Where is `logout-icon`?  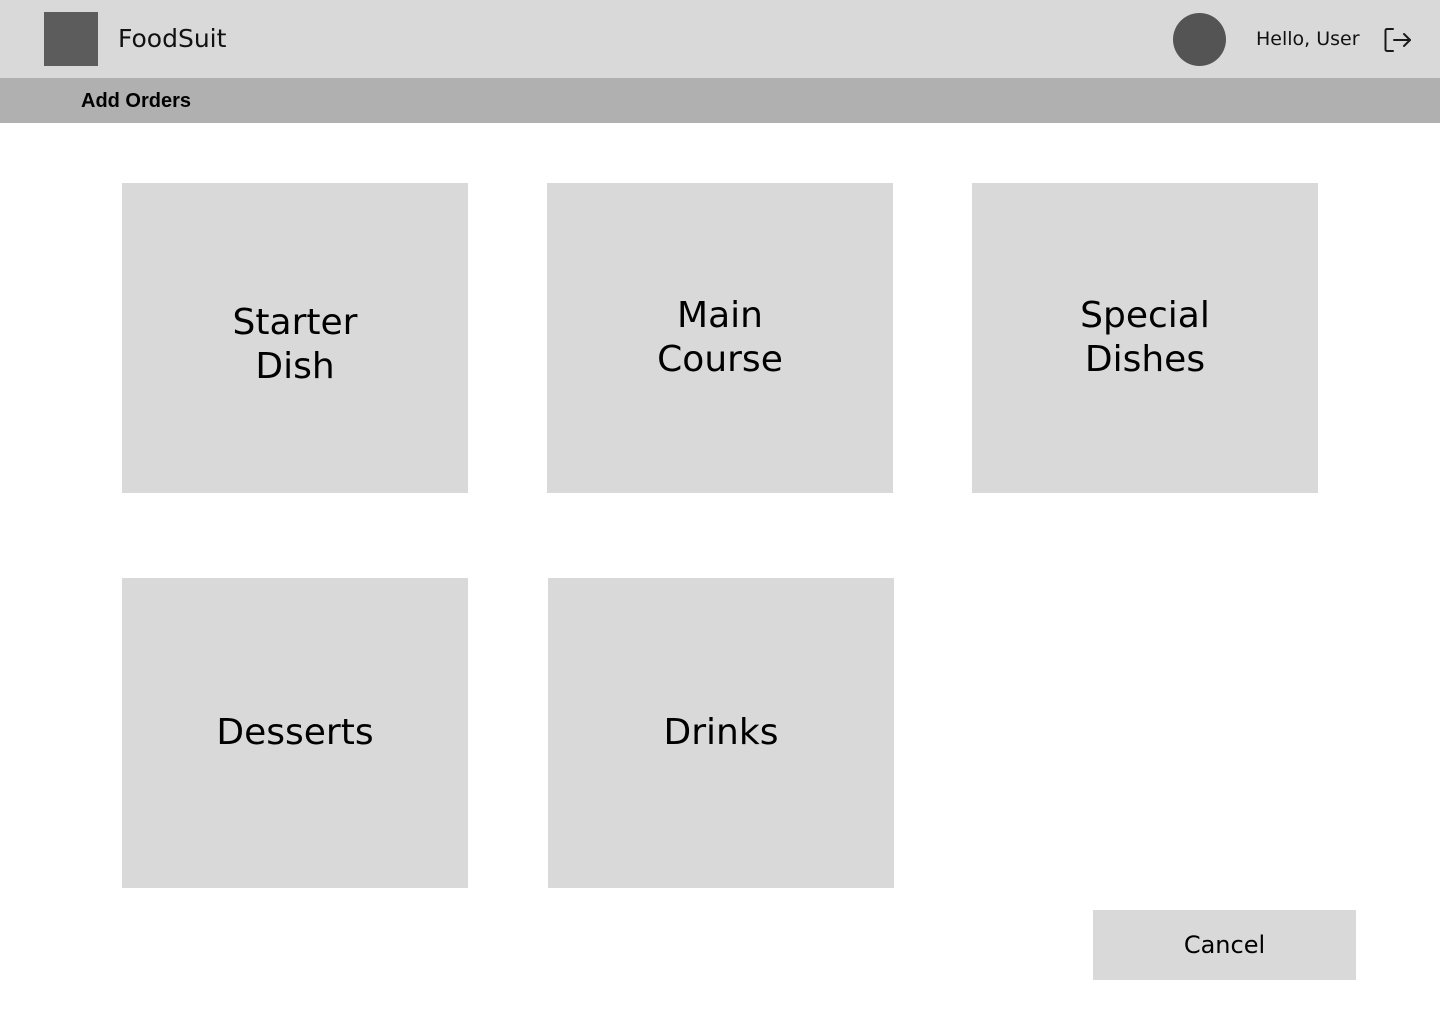 logout-icon is located at coordinates (1397, 40).